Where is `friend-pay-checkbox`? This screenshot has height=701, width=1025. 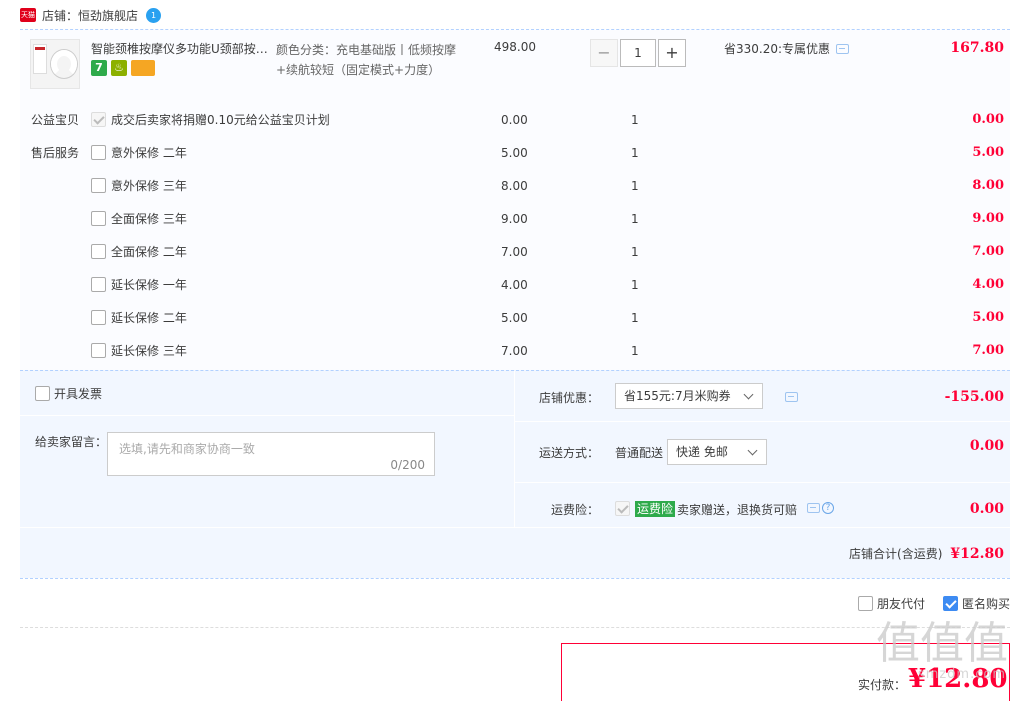 friend-pay-checkbox is located at coordinates (865, 603).